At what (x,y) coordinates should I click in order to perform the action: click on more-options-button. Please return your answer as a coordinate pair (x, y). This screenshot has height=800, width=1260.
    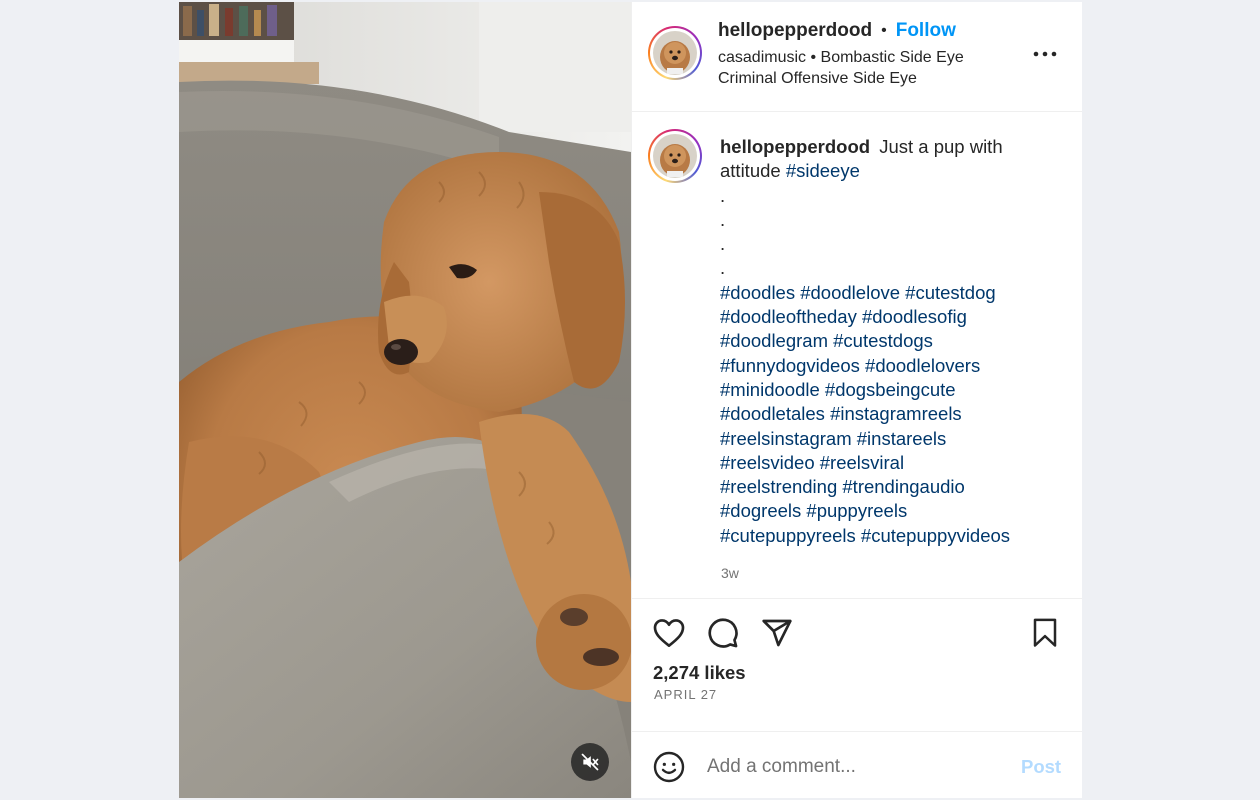
    Looking at the image, I should click on (1045, 54).